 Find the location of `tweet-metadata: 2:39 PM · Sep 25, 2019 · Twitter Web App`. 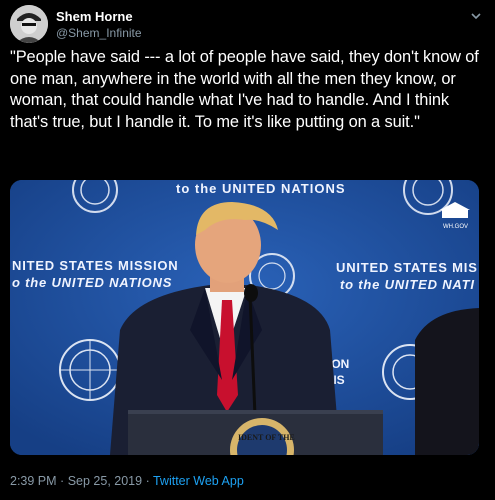

tweet-metadata: 2:39 PM · Sep 25, 2019 · Twitter Web App is located at coordinates (127, 481).